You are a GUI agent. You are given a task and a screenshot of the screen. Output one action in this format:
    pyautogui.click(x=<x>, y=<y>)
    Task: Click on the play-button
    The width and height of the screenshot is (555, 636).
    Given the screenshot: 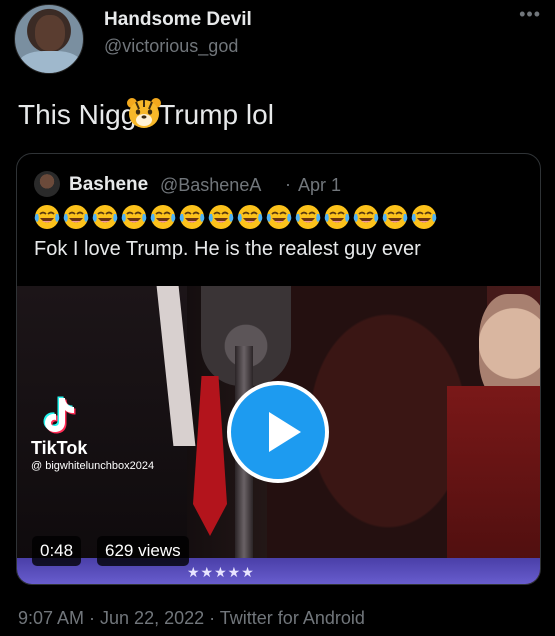 What is the action you would take?
    pyautogui.click(x=278, y=432)
    